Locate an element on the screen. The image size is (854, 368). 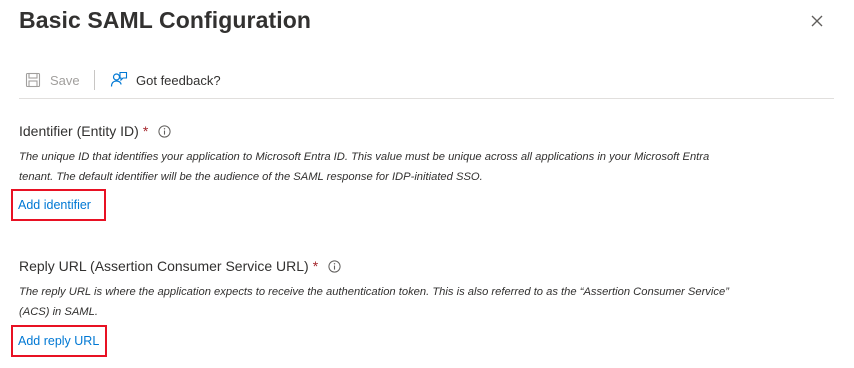
save-button: Save is located at coordinates (52, 80).